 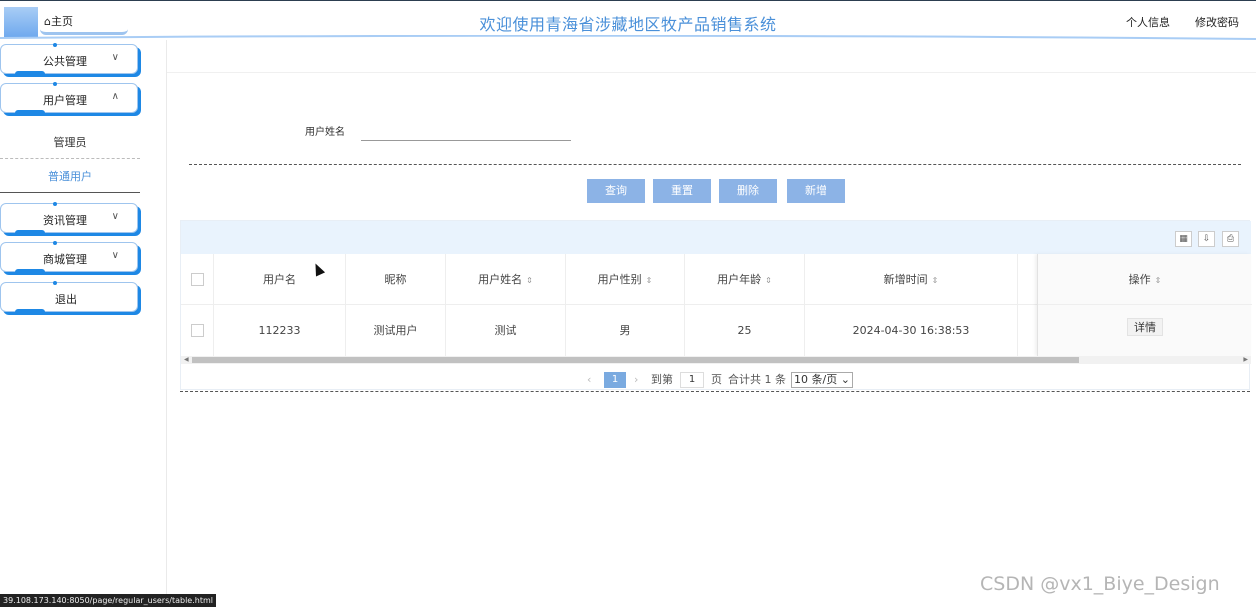 I want to click on col-label: 用户名, so click(x=279, y=279).